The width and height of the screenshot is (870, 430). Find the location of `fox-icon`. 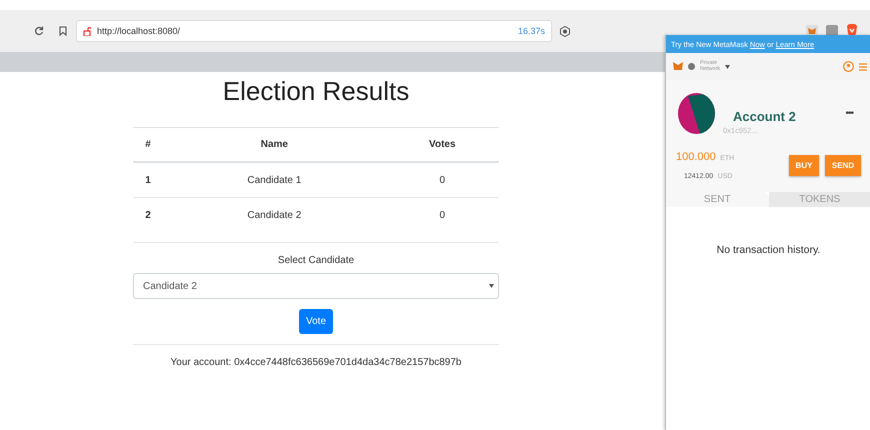

fox-icon is located at coordinates (678, 66).